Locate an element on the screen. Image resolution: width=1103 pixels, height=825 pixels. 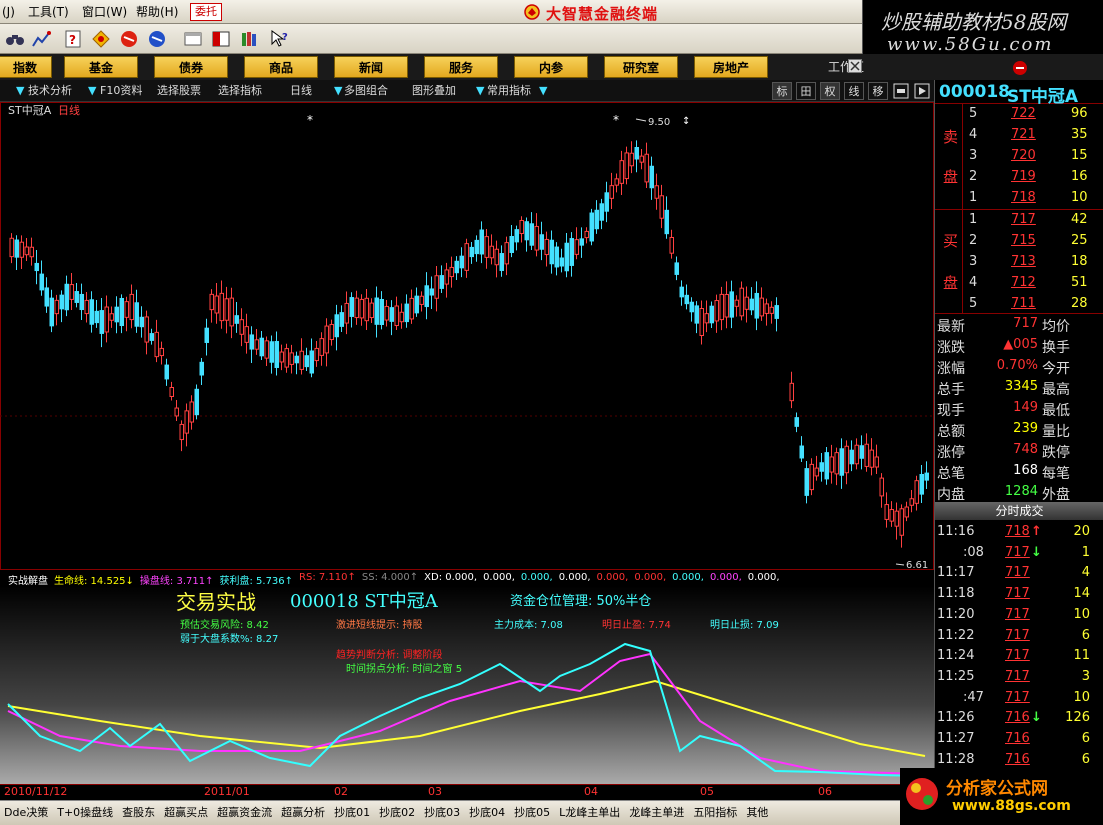
bottom-tab: 抄底01 is located at coordinates (352, 813).